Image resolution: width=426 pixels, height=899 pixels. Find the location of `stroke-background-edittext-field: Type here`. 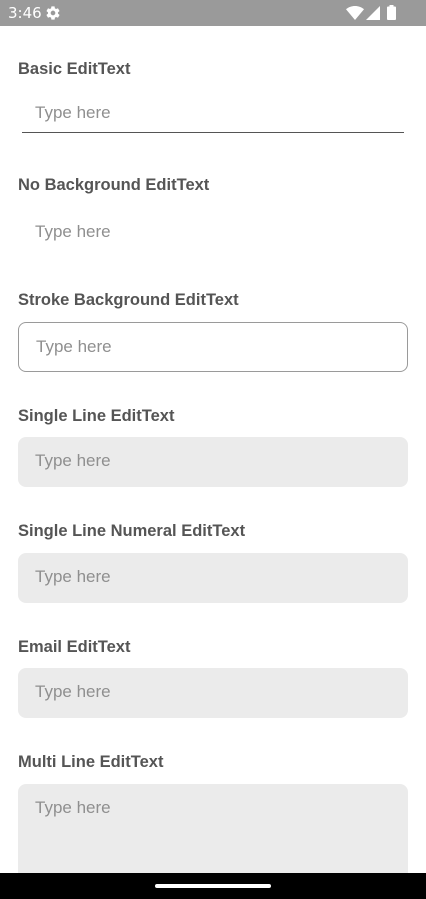

stroke-background-edittext-field: Type here is located at coordinates (213, 347).